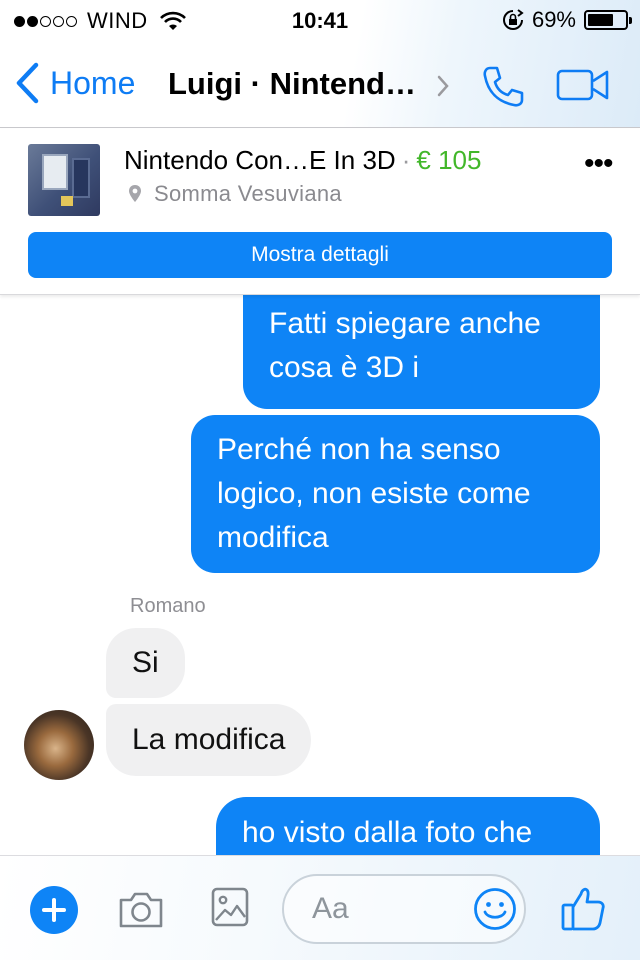  What do you see at coordinates (404, 909) in the screenshot?
I see `message-input: Aa` at bounding box center [404, 909].